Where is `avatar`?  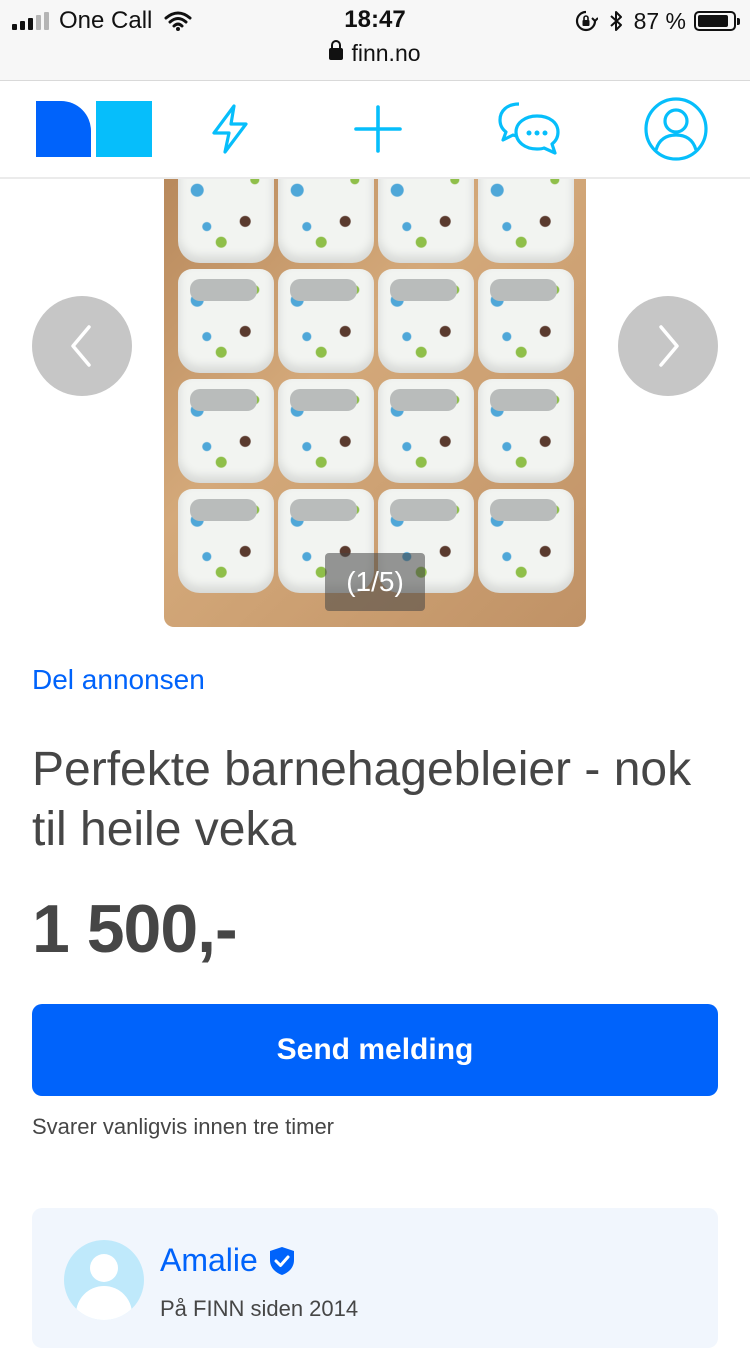
avatar is located at coordinates (104, 1280).